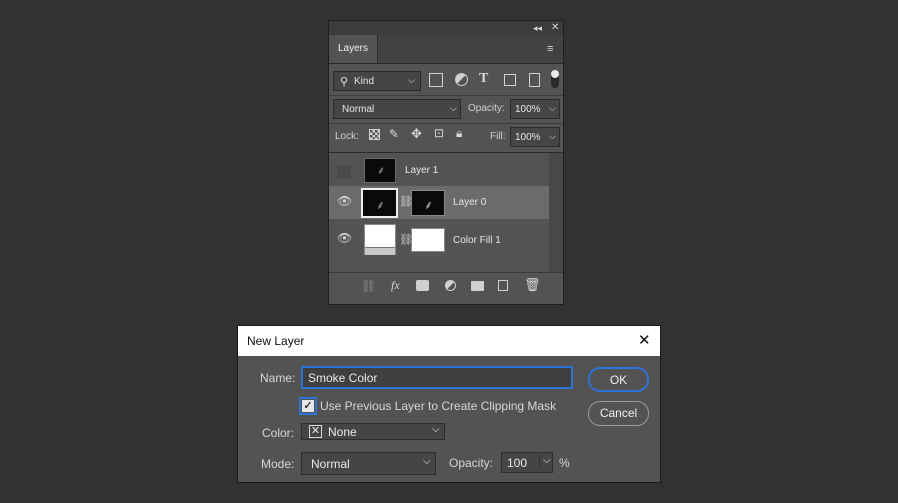 Image resolution: width=898 pixels, height=503 pixels. I want to click on color-select: ✕ None ⌵, so click(373, 431).